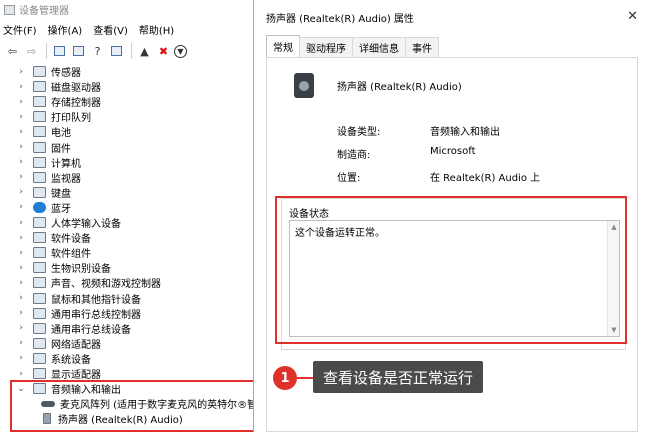 The image size is (650, 432). I want to click on tree-category-item: › 通用串行总线控制器, so click(78, 313).